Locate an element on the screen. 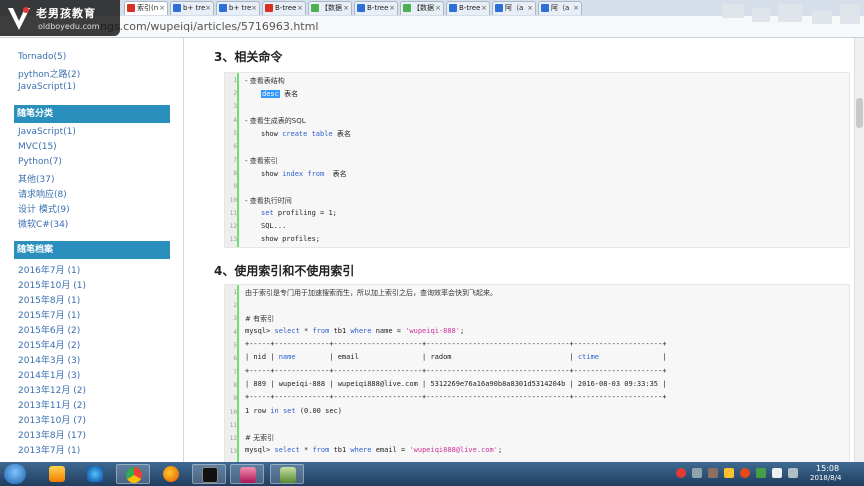 The width and height of the screenshot is (864, 486). archive-link: 2013年11月 (2) is located at coordinates (52, 404).